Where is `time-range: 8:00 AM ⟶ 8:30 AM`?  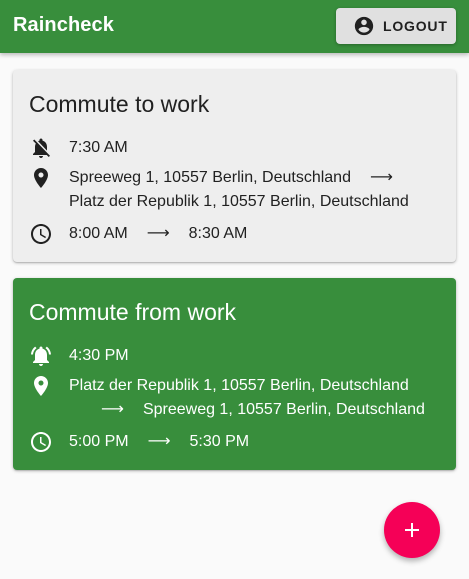 time-range: 8:00 AM ⟶ 8:30 AM is located at coordinates (158, 234).